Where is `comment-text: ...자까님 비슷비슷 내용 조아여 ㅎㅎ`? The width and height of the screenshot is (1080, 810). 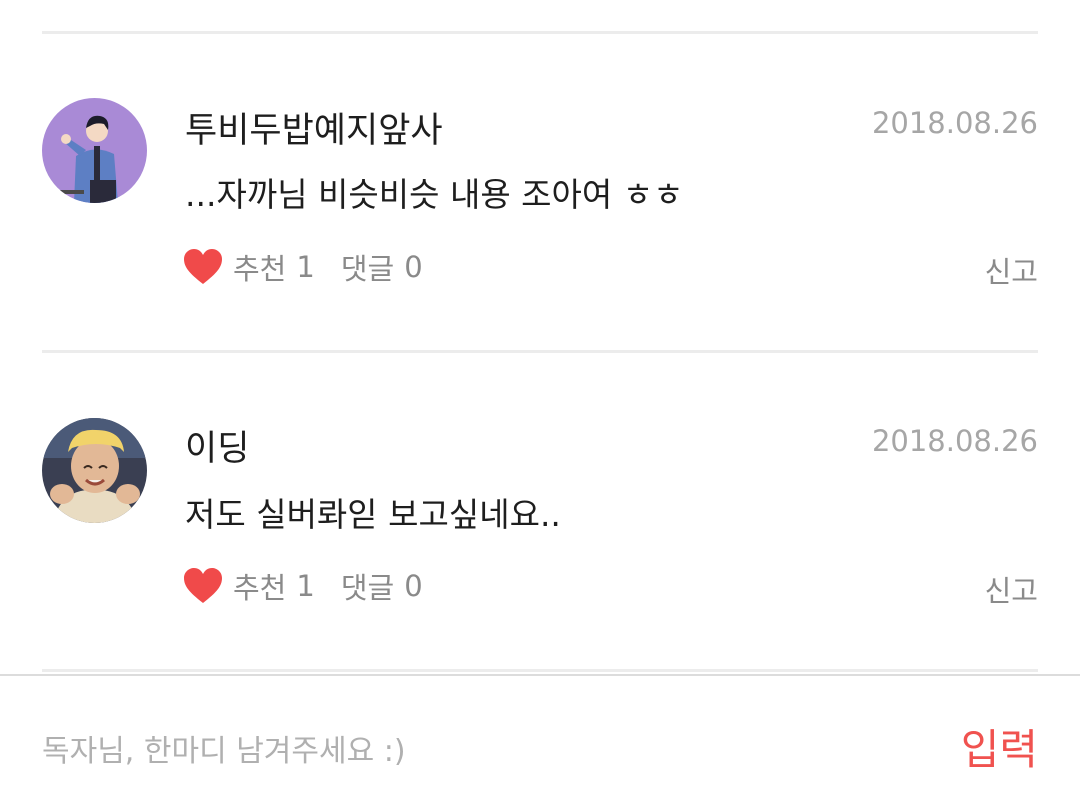 comment-text: ...자까님 비슷비슷 내용 조아여 ㅎㅎ is located at coordinates (434, 194).